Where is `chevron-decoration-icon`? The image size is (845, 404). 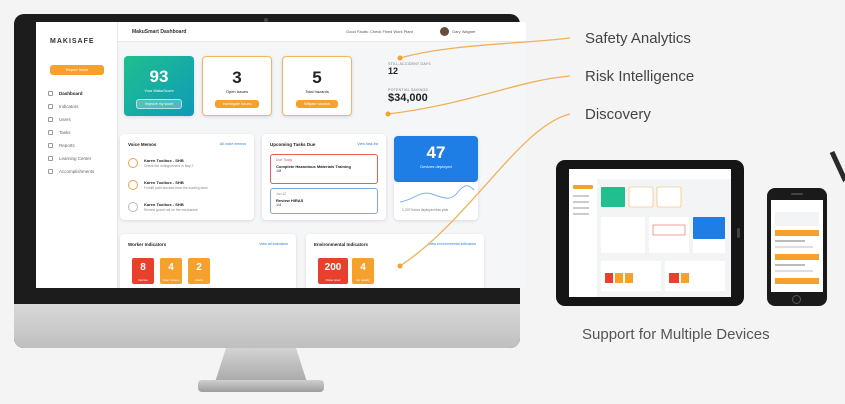 chevron-decoration-icon is located at coordinates (837, 166).